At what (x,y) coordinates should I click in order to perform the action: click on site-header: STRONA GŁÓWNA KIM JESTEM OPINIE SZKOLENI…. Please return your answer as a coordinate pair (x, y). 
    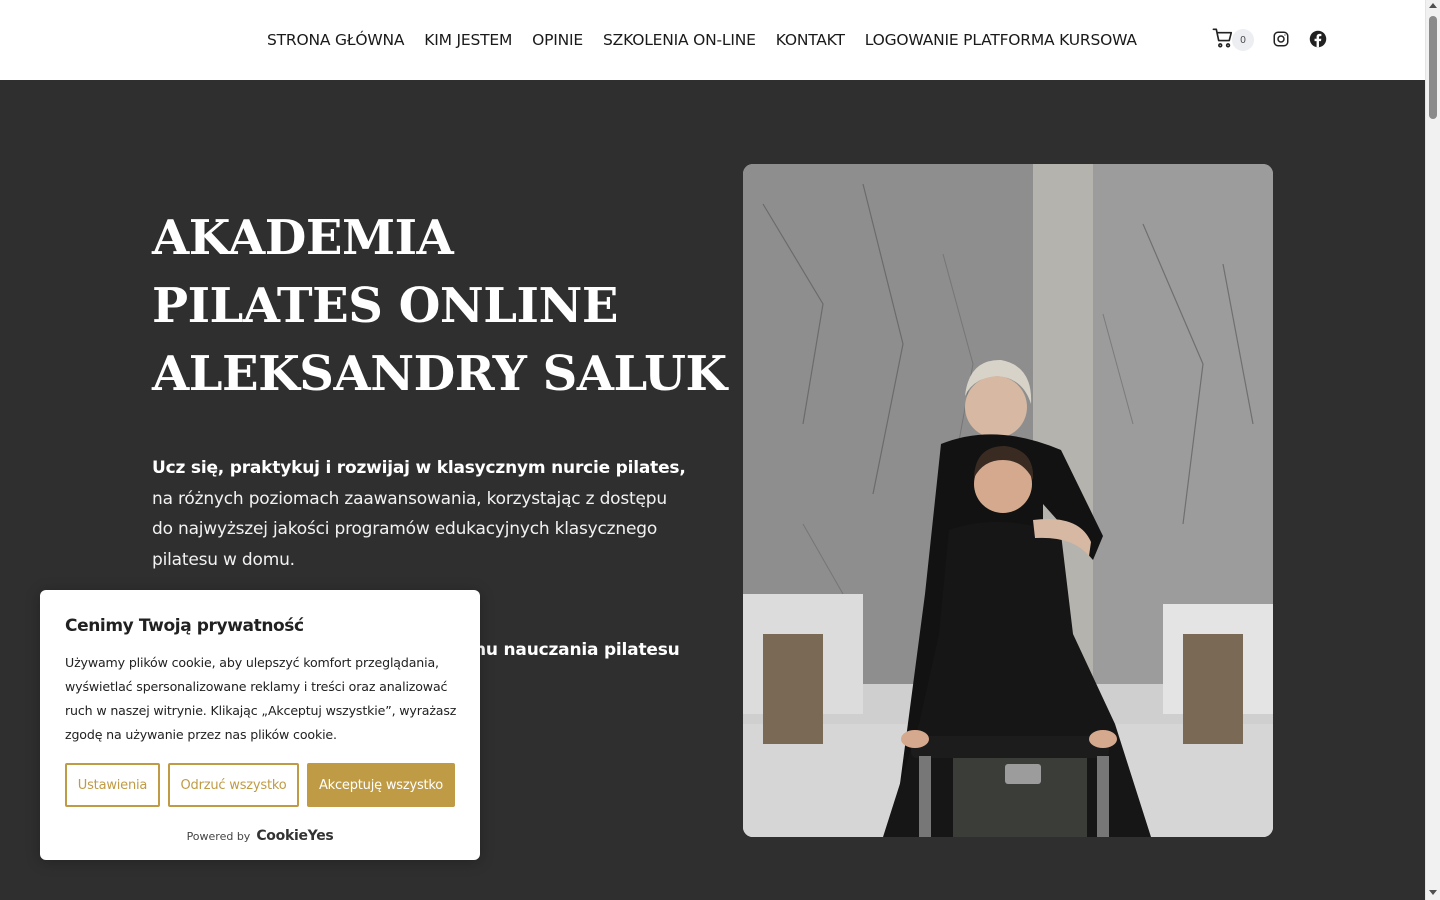
    Looking at the image, I should click on (712, 40).